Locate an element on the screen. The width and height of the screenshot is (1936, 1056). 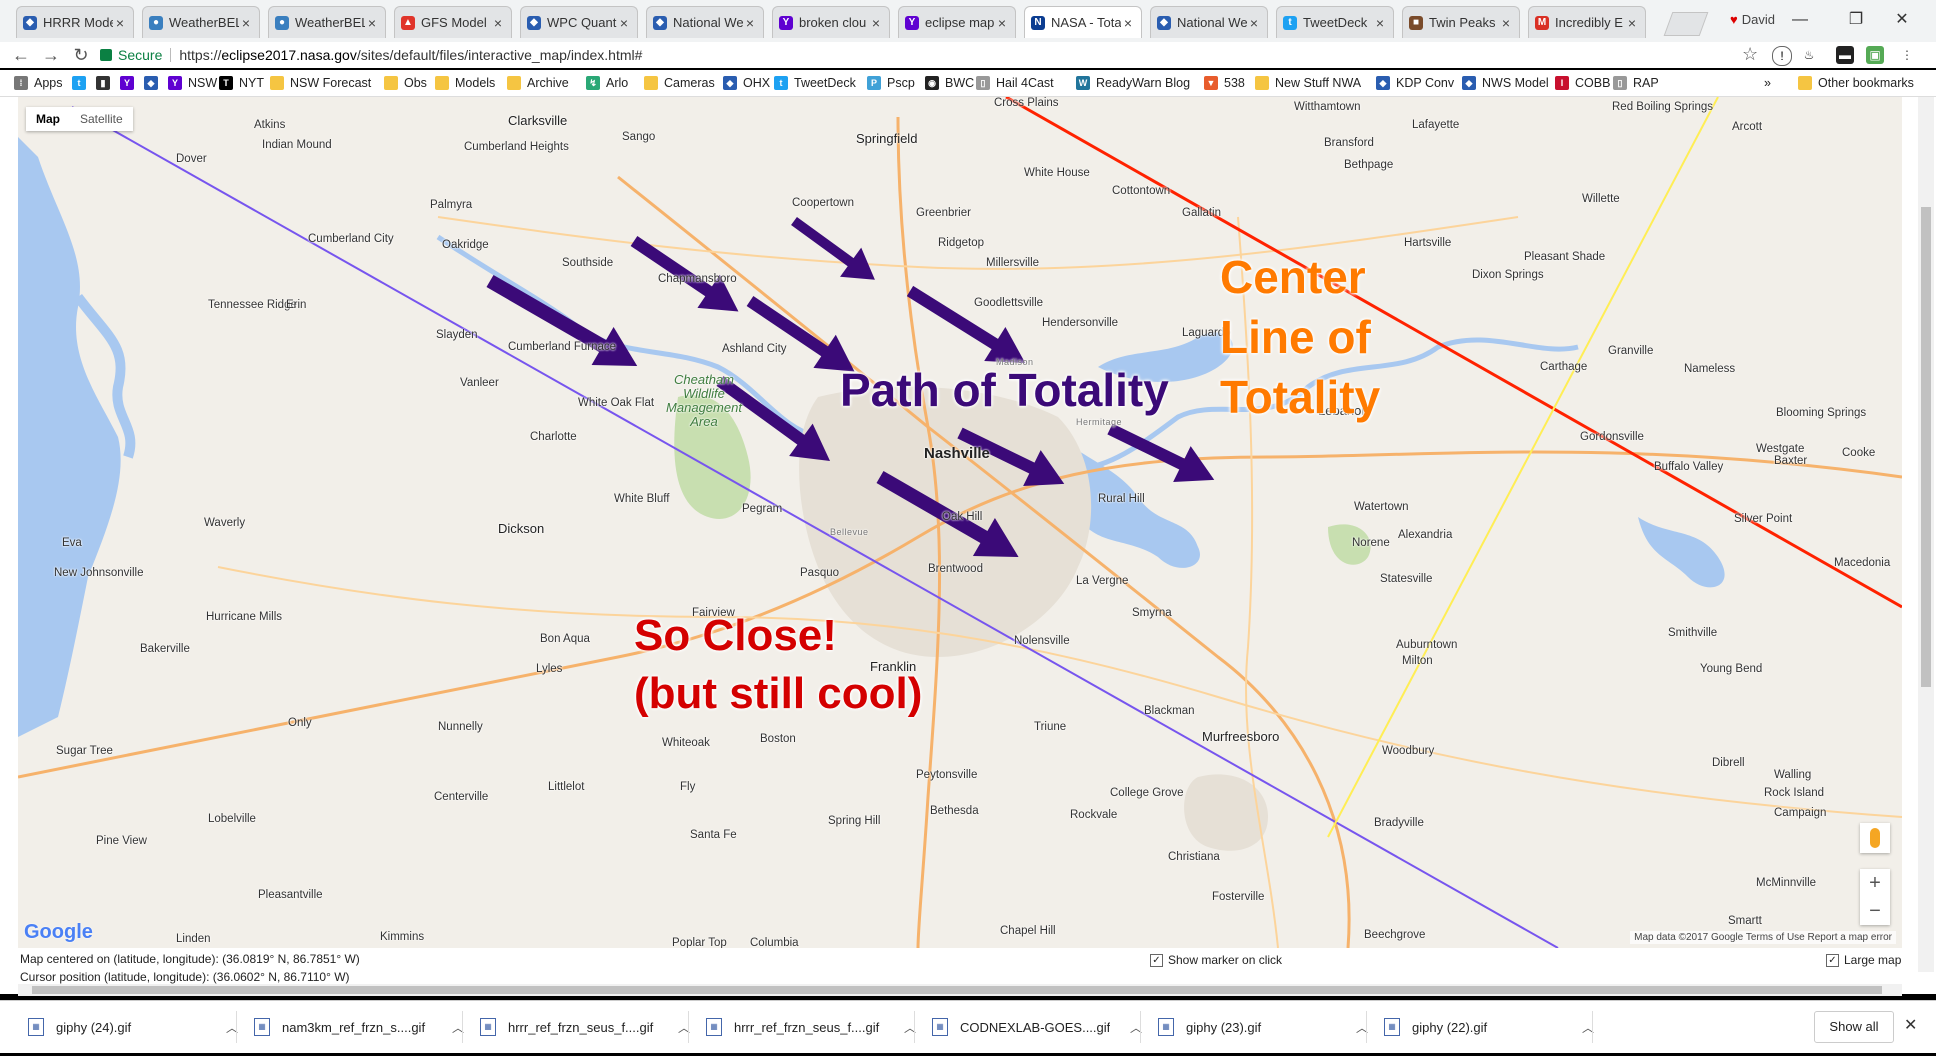
bookmark-8: Obs is located at coordinates (405, 83).